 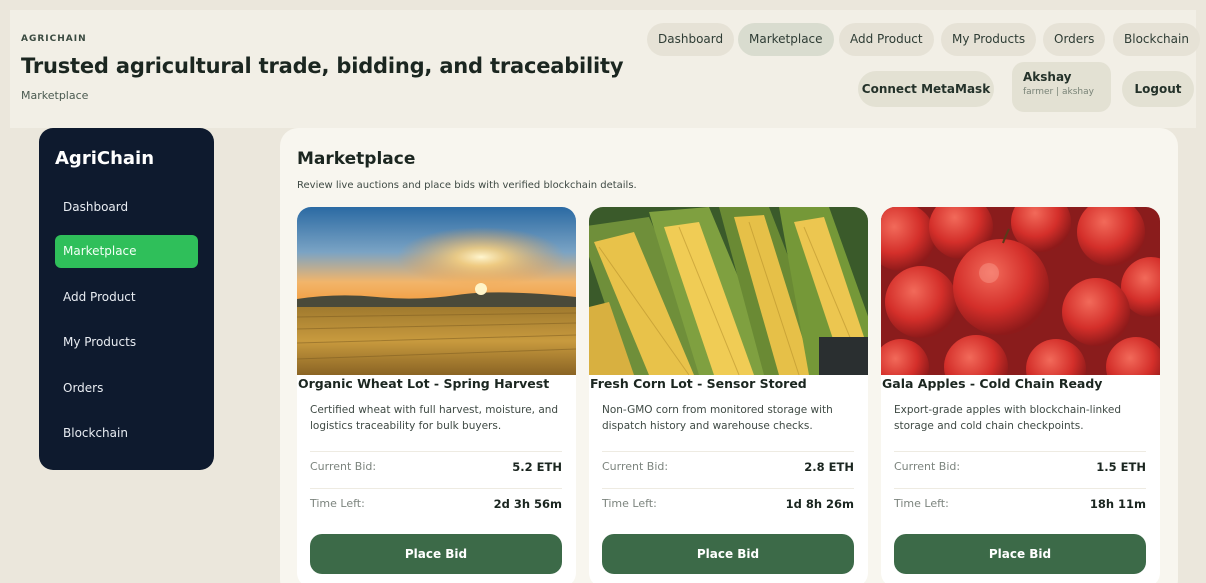 What do you see at coordinates (829, 467) in the screenshot?
I see `current-bid-value: 2.8 ETH` at bounding box center [829, 467].